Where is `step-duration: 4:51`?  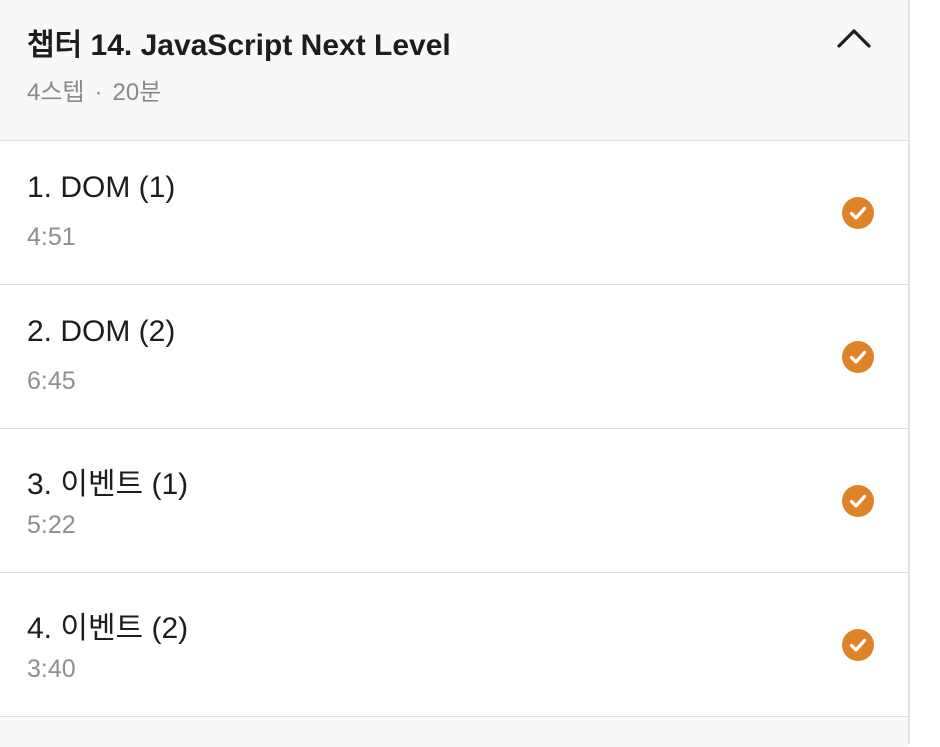
step-duration: 4:51 is located at coordinates (51, 237).